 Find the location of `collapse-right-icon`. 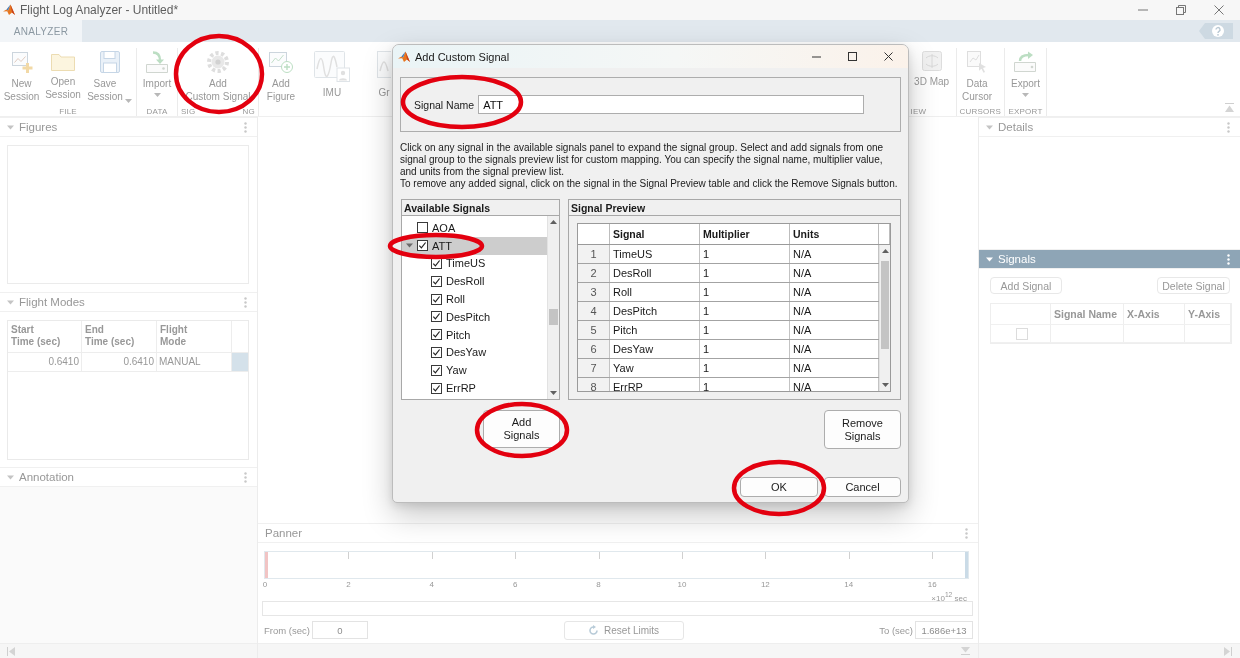

collapse-right-icon is located at coordinates (1228, 651).